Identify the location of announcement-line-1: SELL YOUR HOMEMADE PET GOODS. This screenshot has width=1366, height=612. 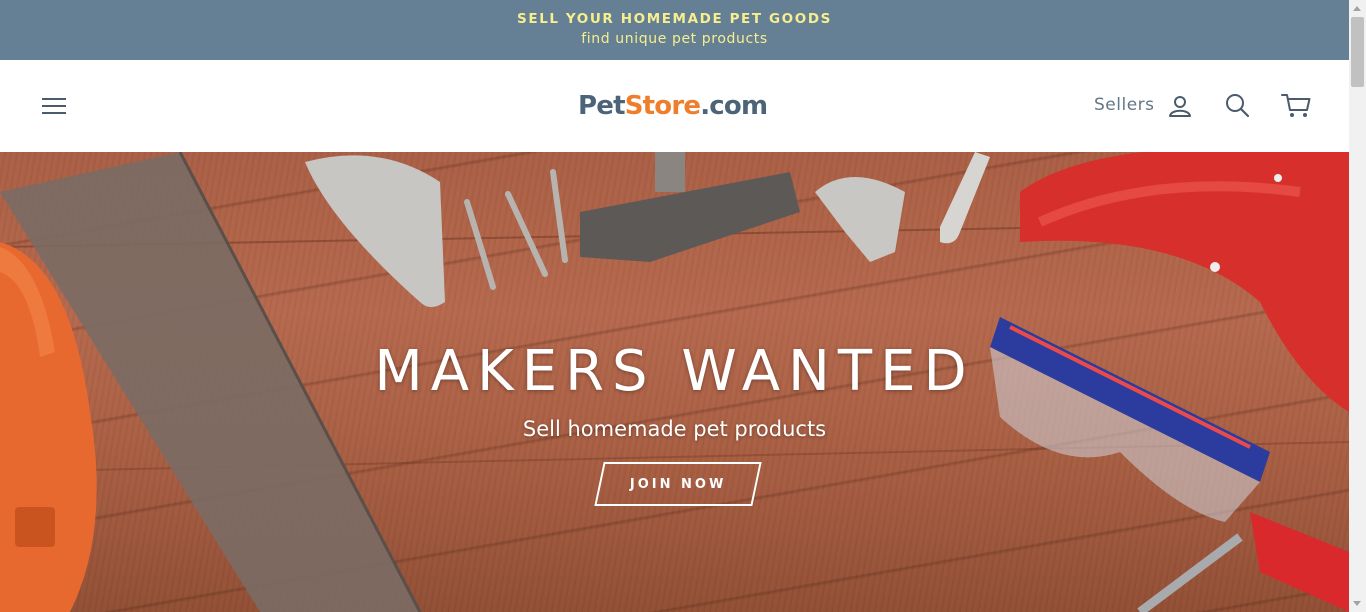
(674, 19).